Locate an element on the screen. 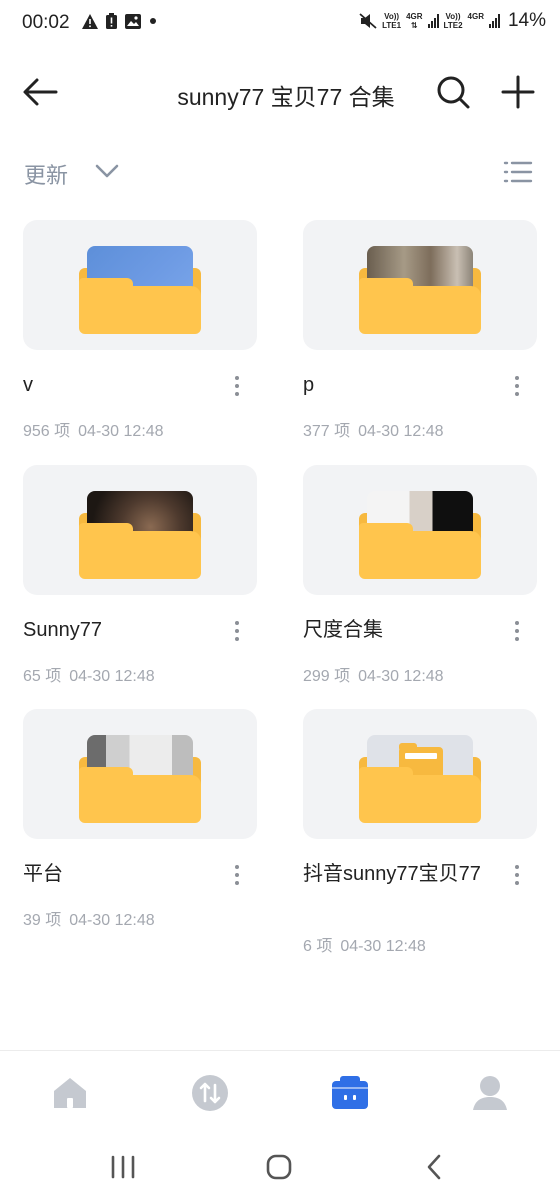 The height and width of the screenshot is (1200, 560). status-time: 00:02 is located at coordinates (46, 22).